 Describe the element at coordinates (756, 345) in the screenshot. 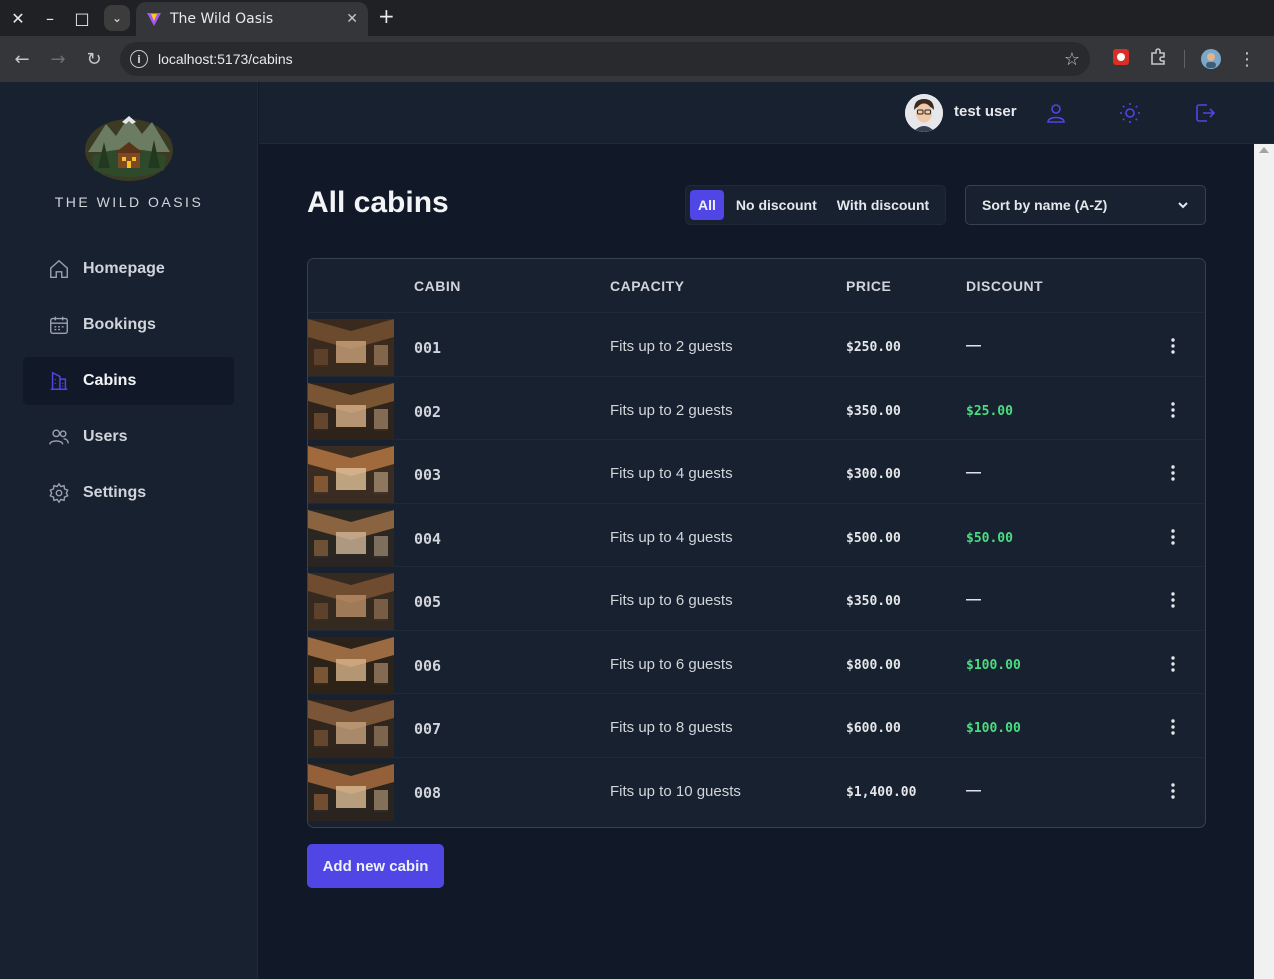

I see `table-row: 001 Fits up to 2 guests $250.00 —` at that location.